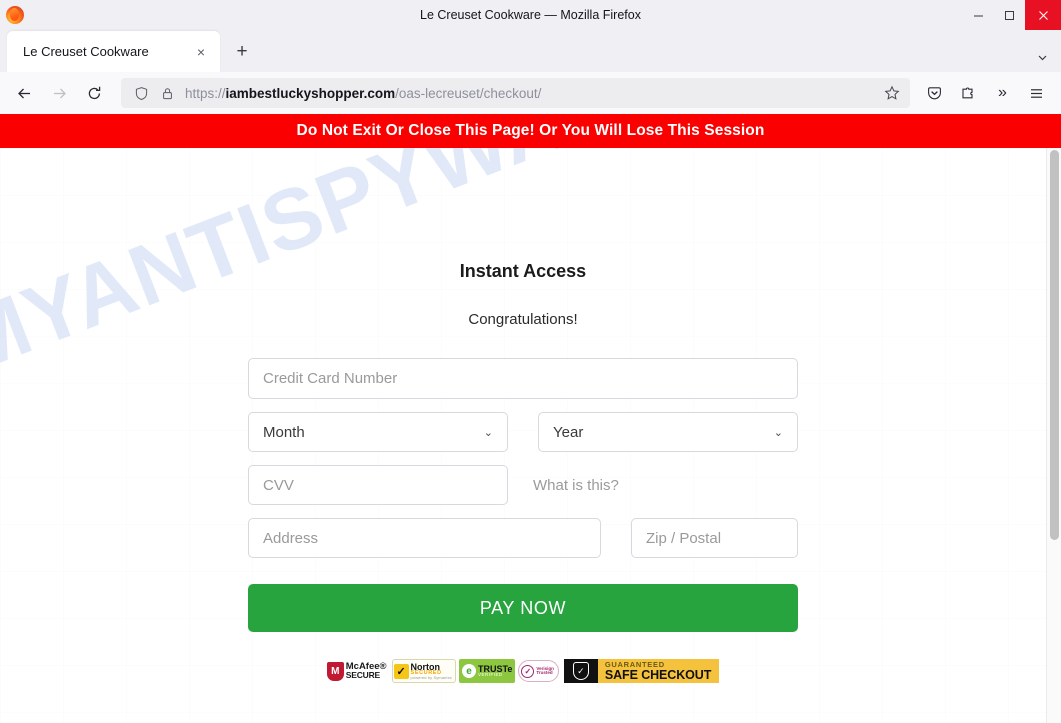 This screenshot has height=723, width=1061. I want to click on credit-card-number-input: Credit Card Number, so click(523, 378).